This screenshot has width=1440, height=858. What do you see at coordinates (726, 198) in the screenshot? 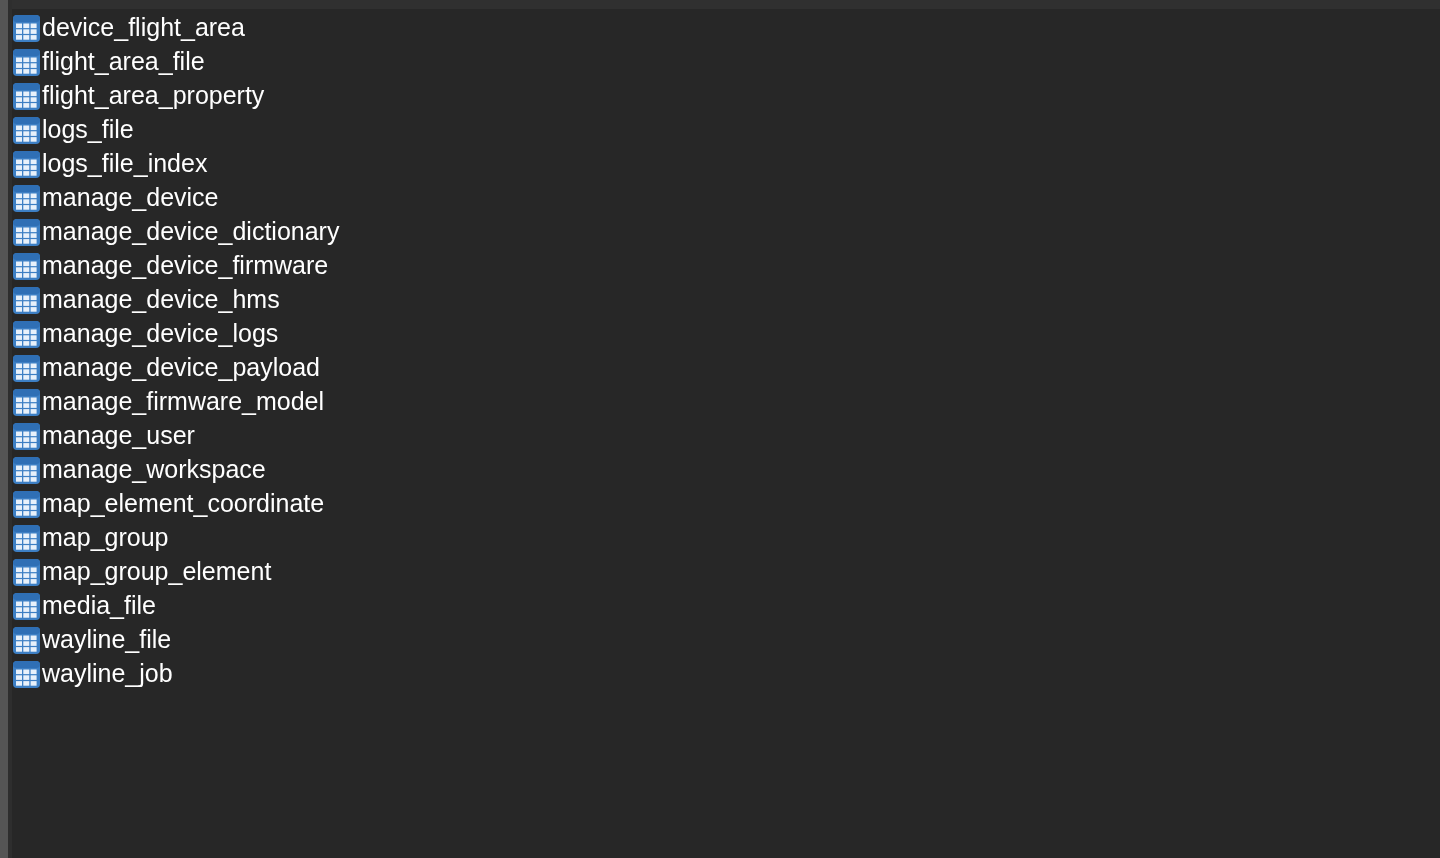
I see `table-list-item: manage_device` at bounding box center [726, 198].